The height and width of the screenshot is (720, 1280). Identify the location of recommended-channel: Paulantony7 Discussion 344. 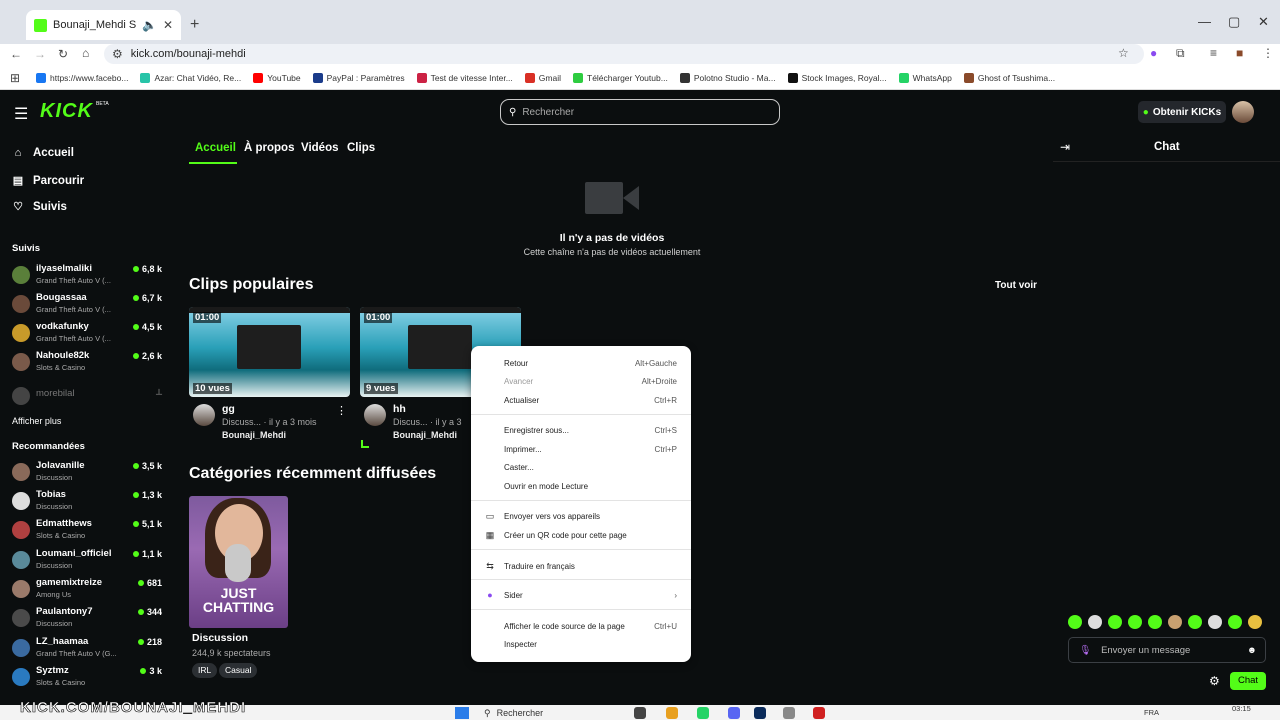
(87, 619).